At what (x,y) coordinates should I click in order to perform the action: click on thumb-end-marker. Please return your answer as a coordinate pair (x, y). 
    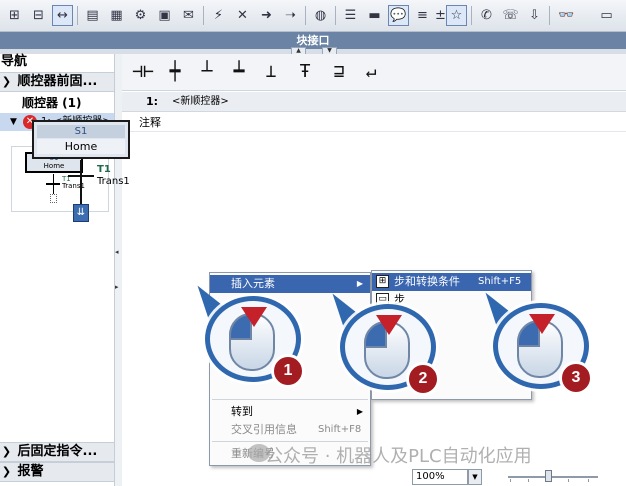
    Looking at the image, I should click on (53, 198).